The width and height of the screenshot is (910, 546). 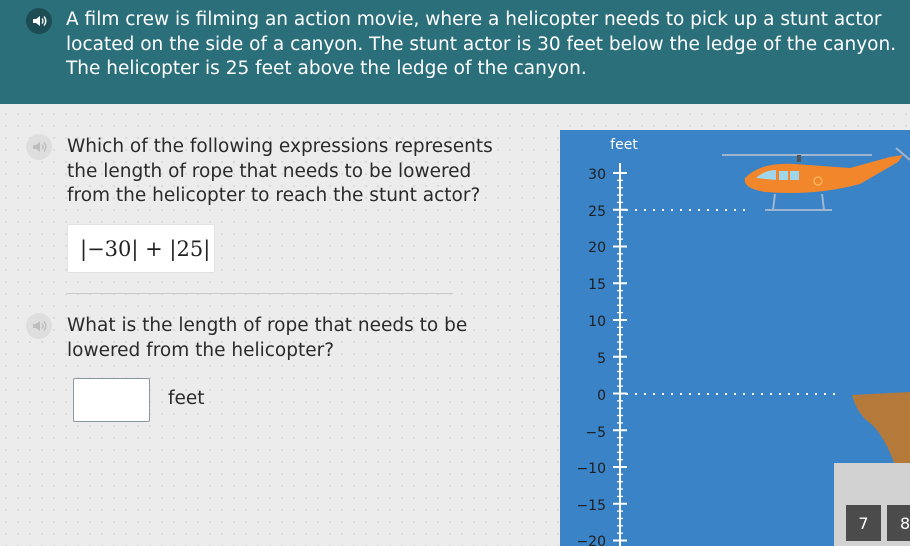 What do you see at coordinates (597, 322) in the screenshot?
I see `tick-label: 10` at bounding box center [597, 322].